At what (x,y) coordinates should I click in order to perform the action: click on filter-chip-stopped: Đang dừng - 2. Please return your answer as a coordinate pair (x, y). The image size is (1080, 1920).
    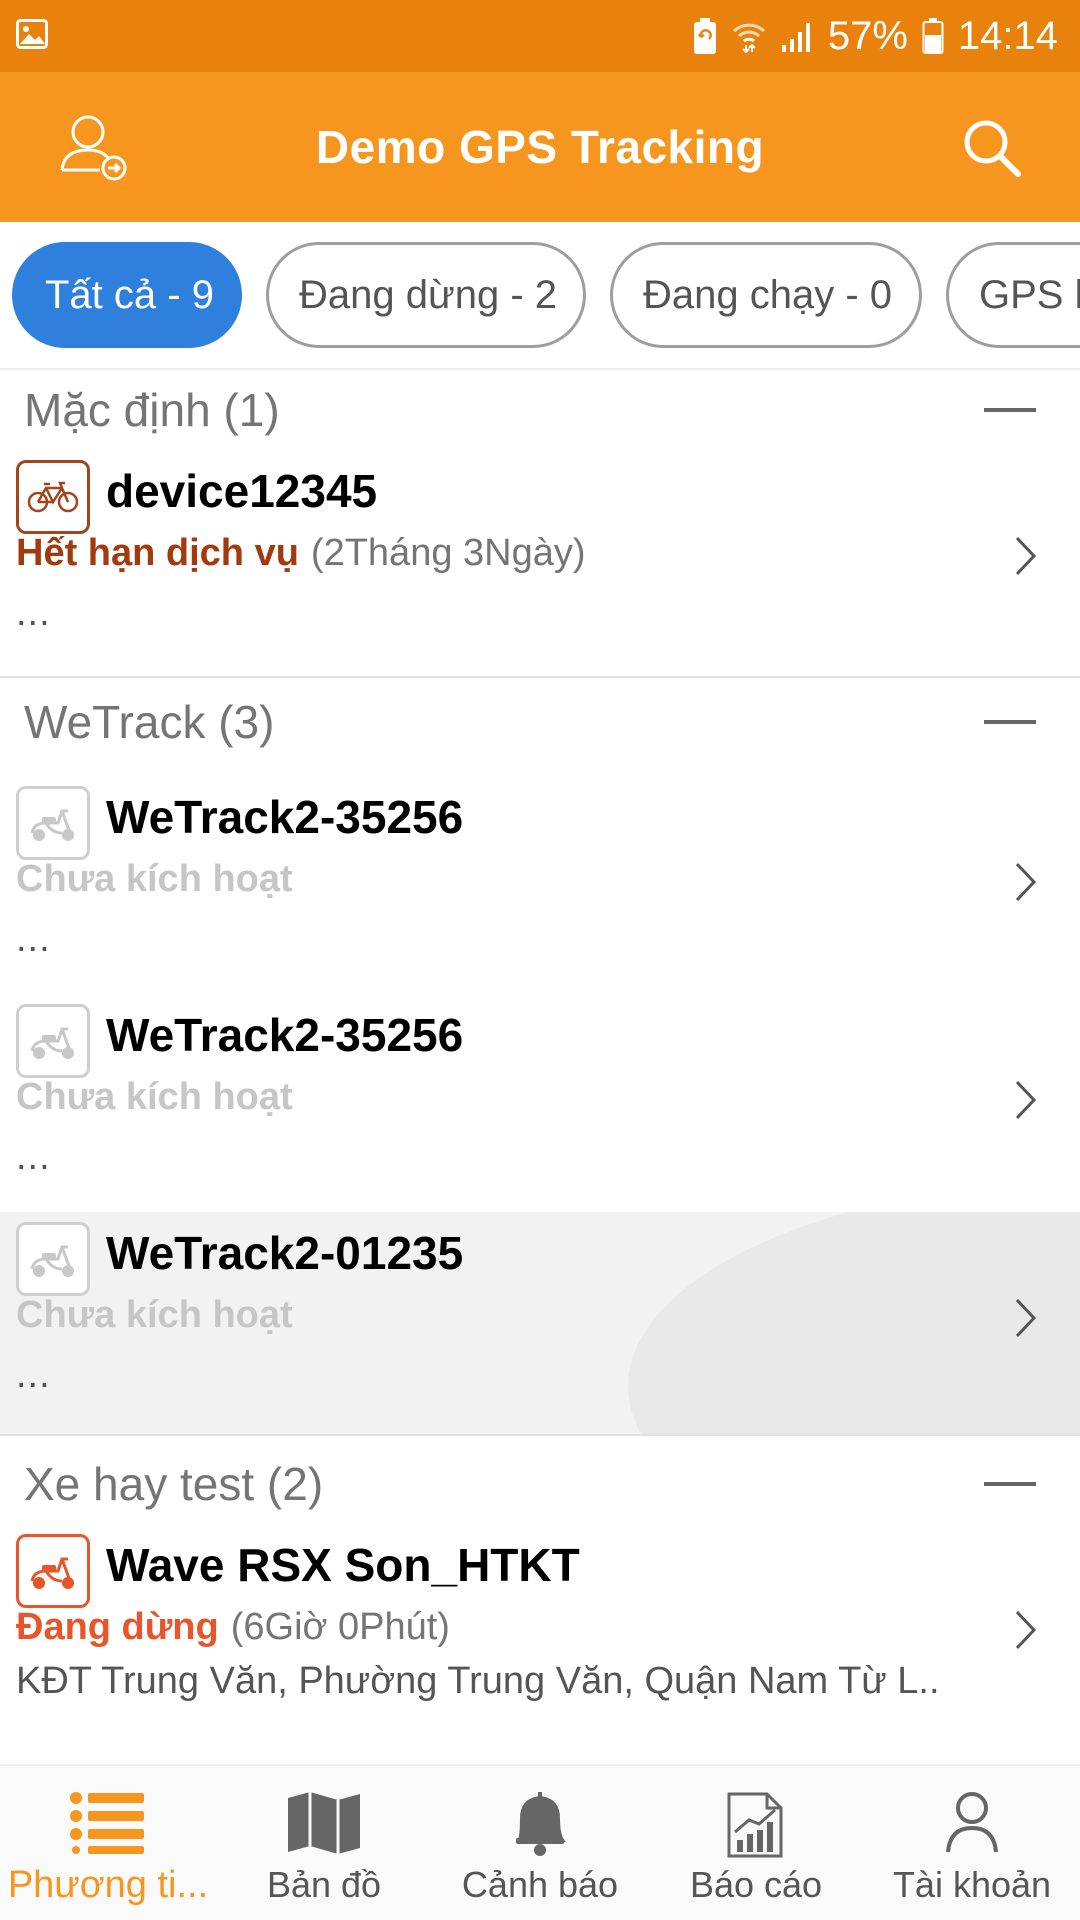
    Looking at the image, I should click on (426, 295).